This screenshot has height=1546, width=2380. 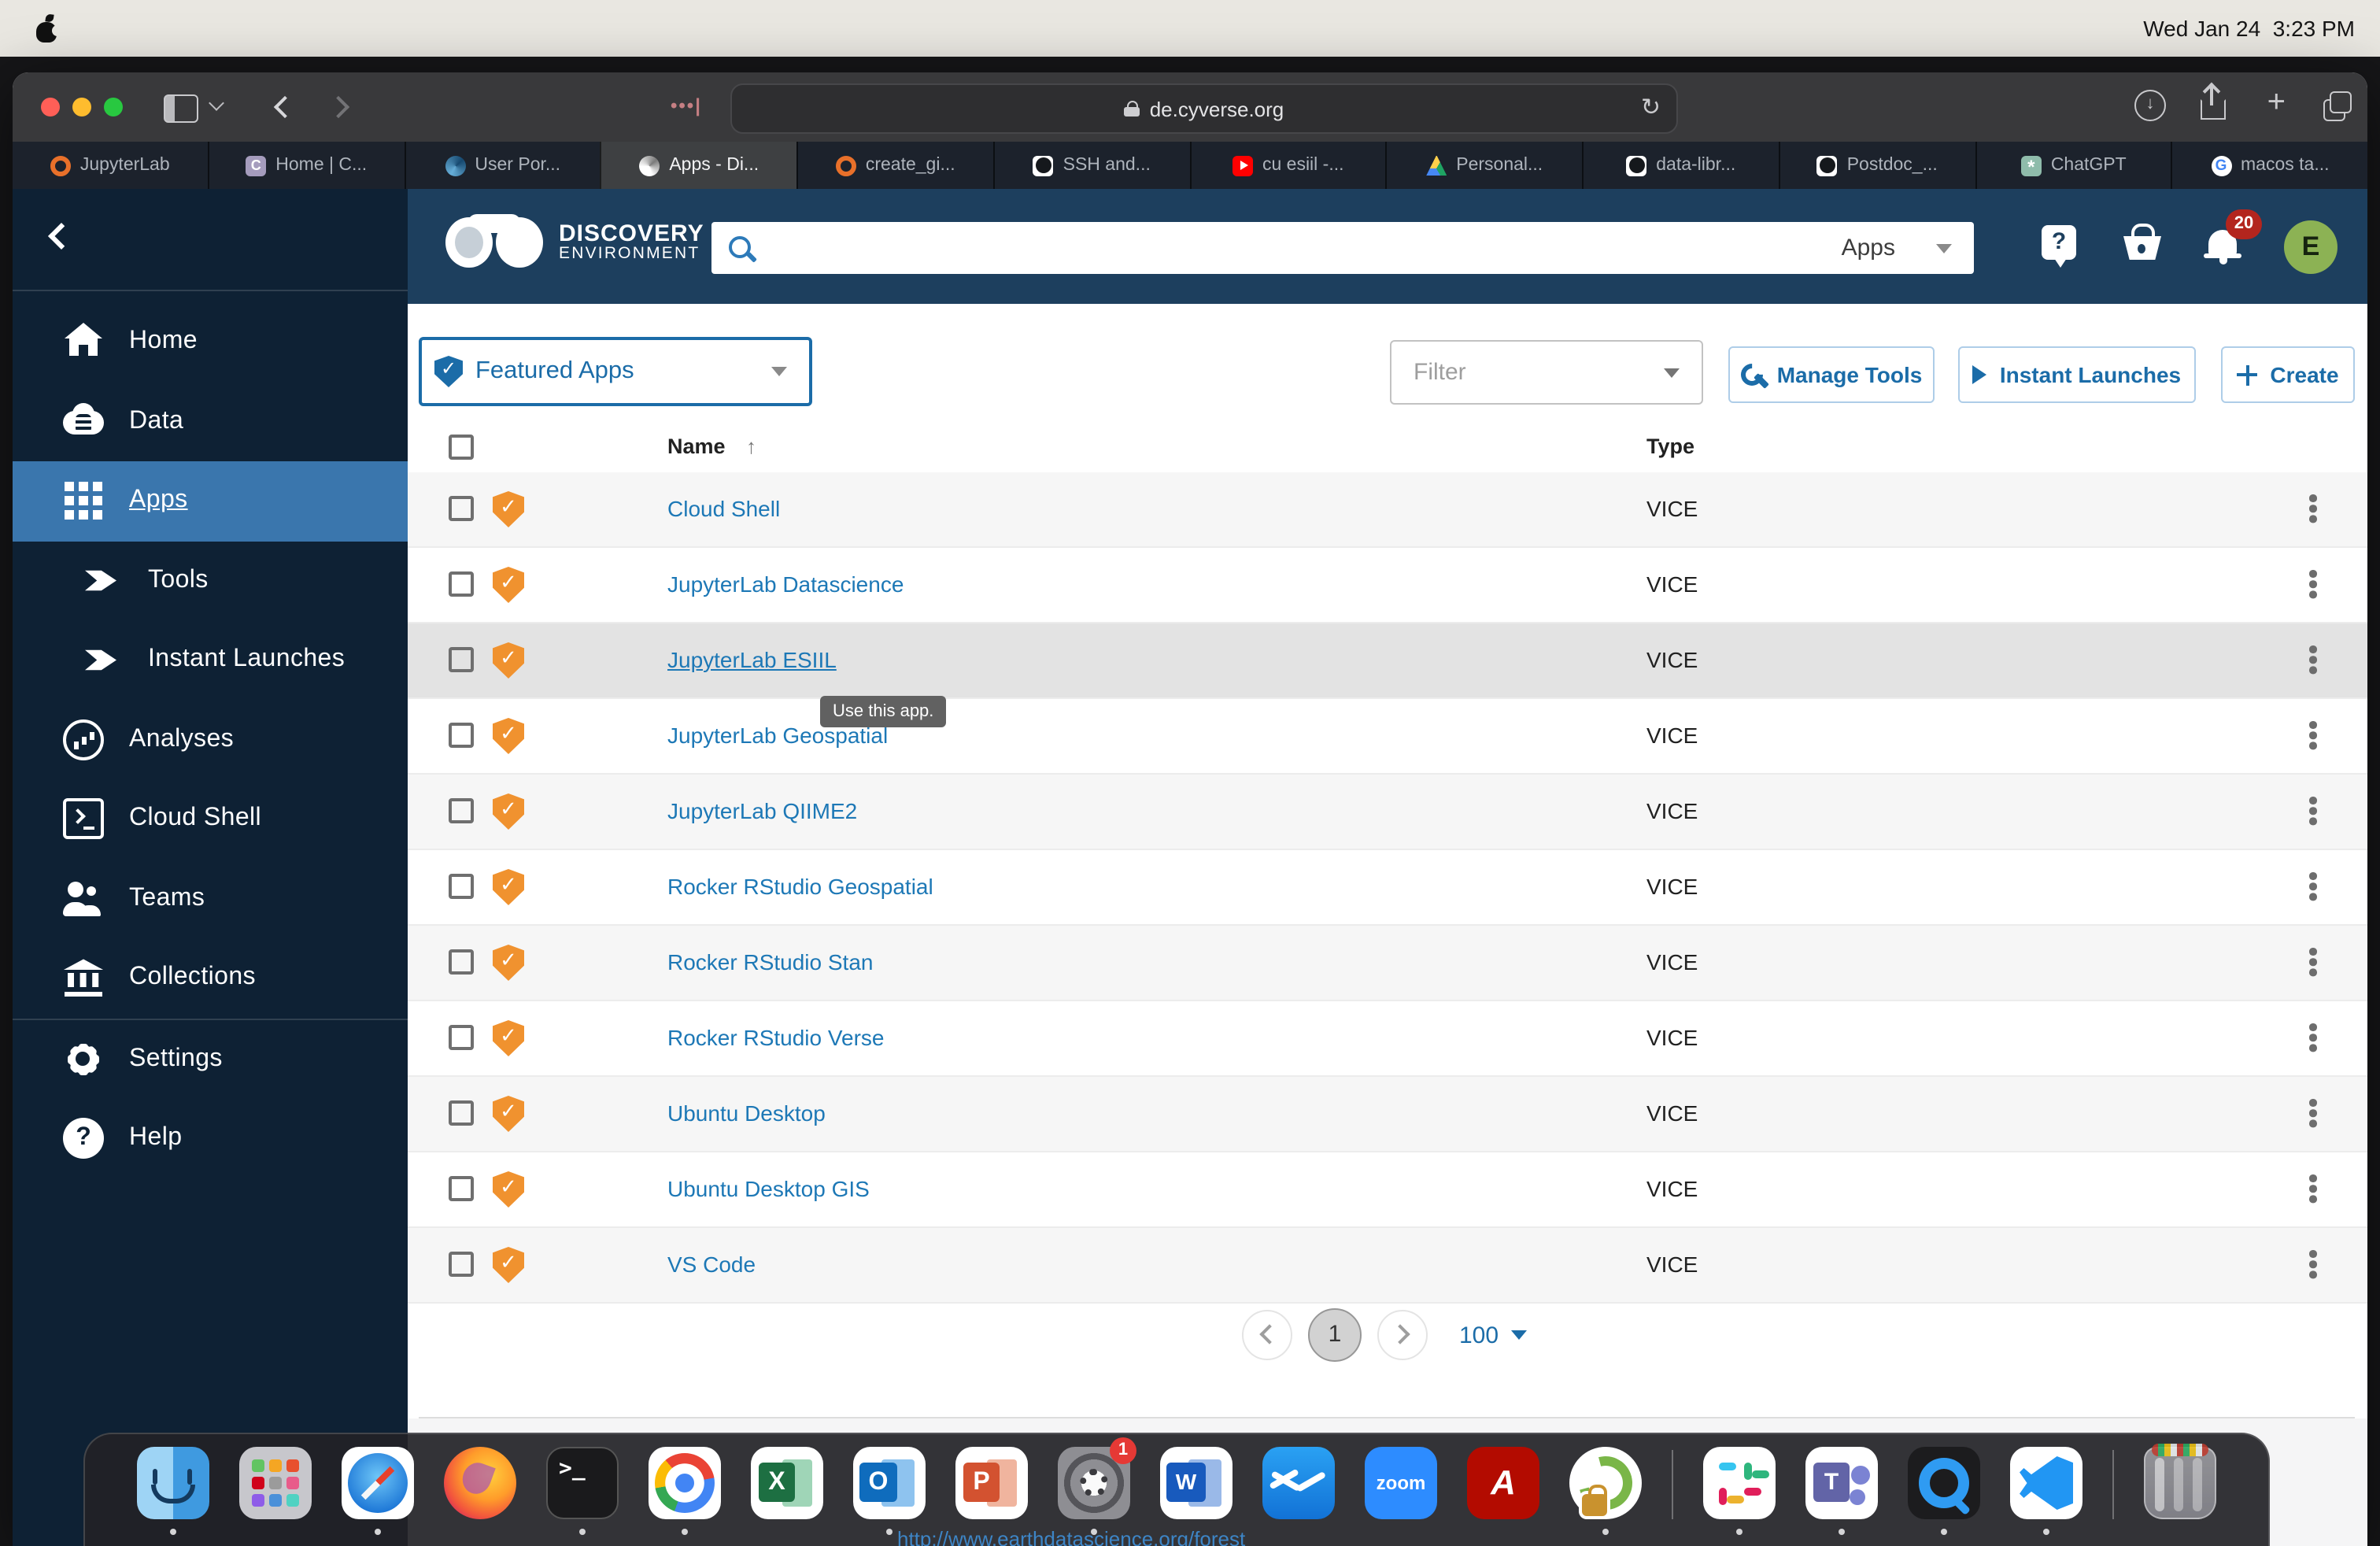 I want to click on sidebar-item: Help, so click(x=210, y=1138).